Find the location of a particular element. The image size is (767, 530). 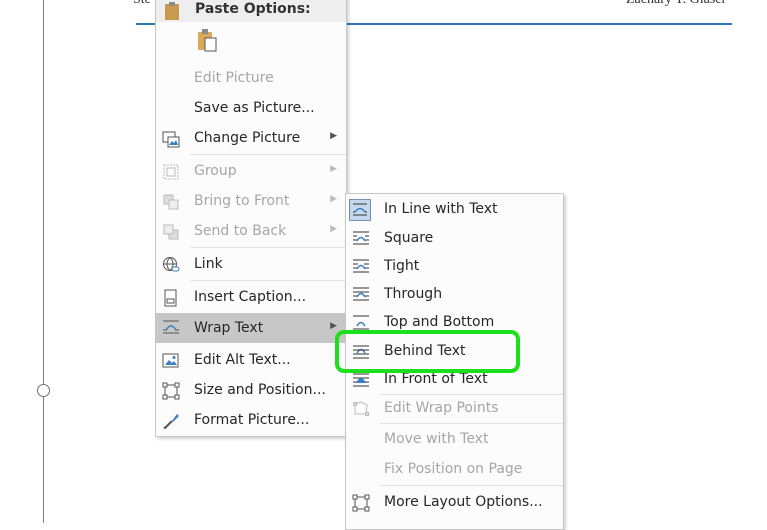

menu-item-label: Link is located at coordinates (208, 264).